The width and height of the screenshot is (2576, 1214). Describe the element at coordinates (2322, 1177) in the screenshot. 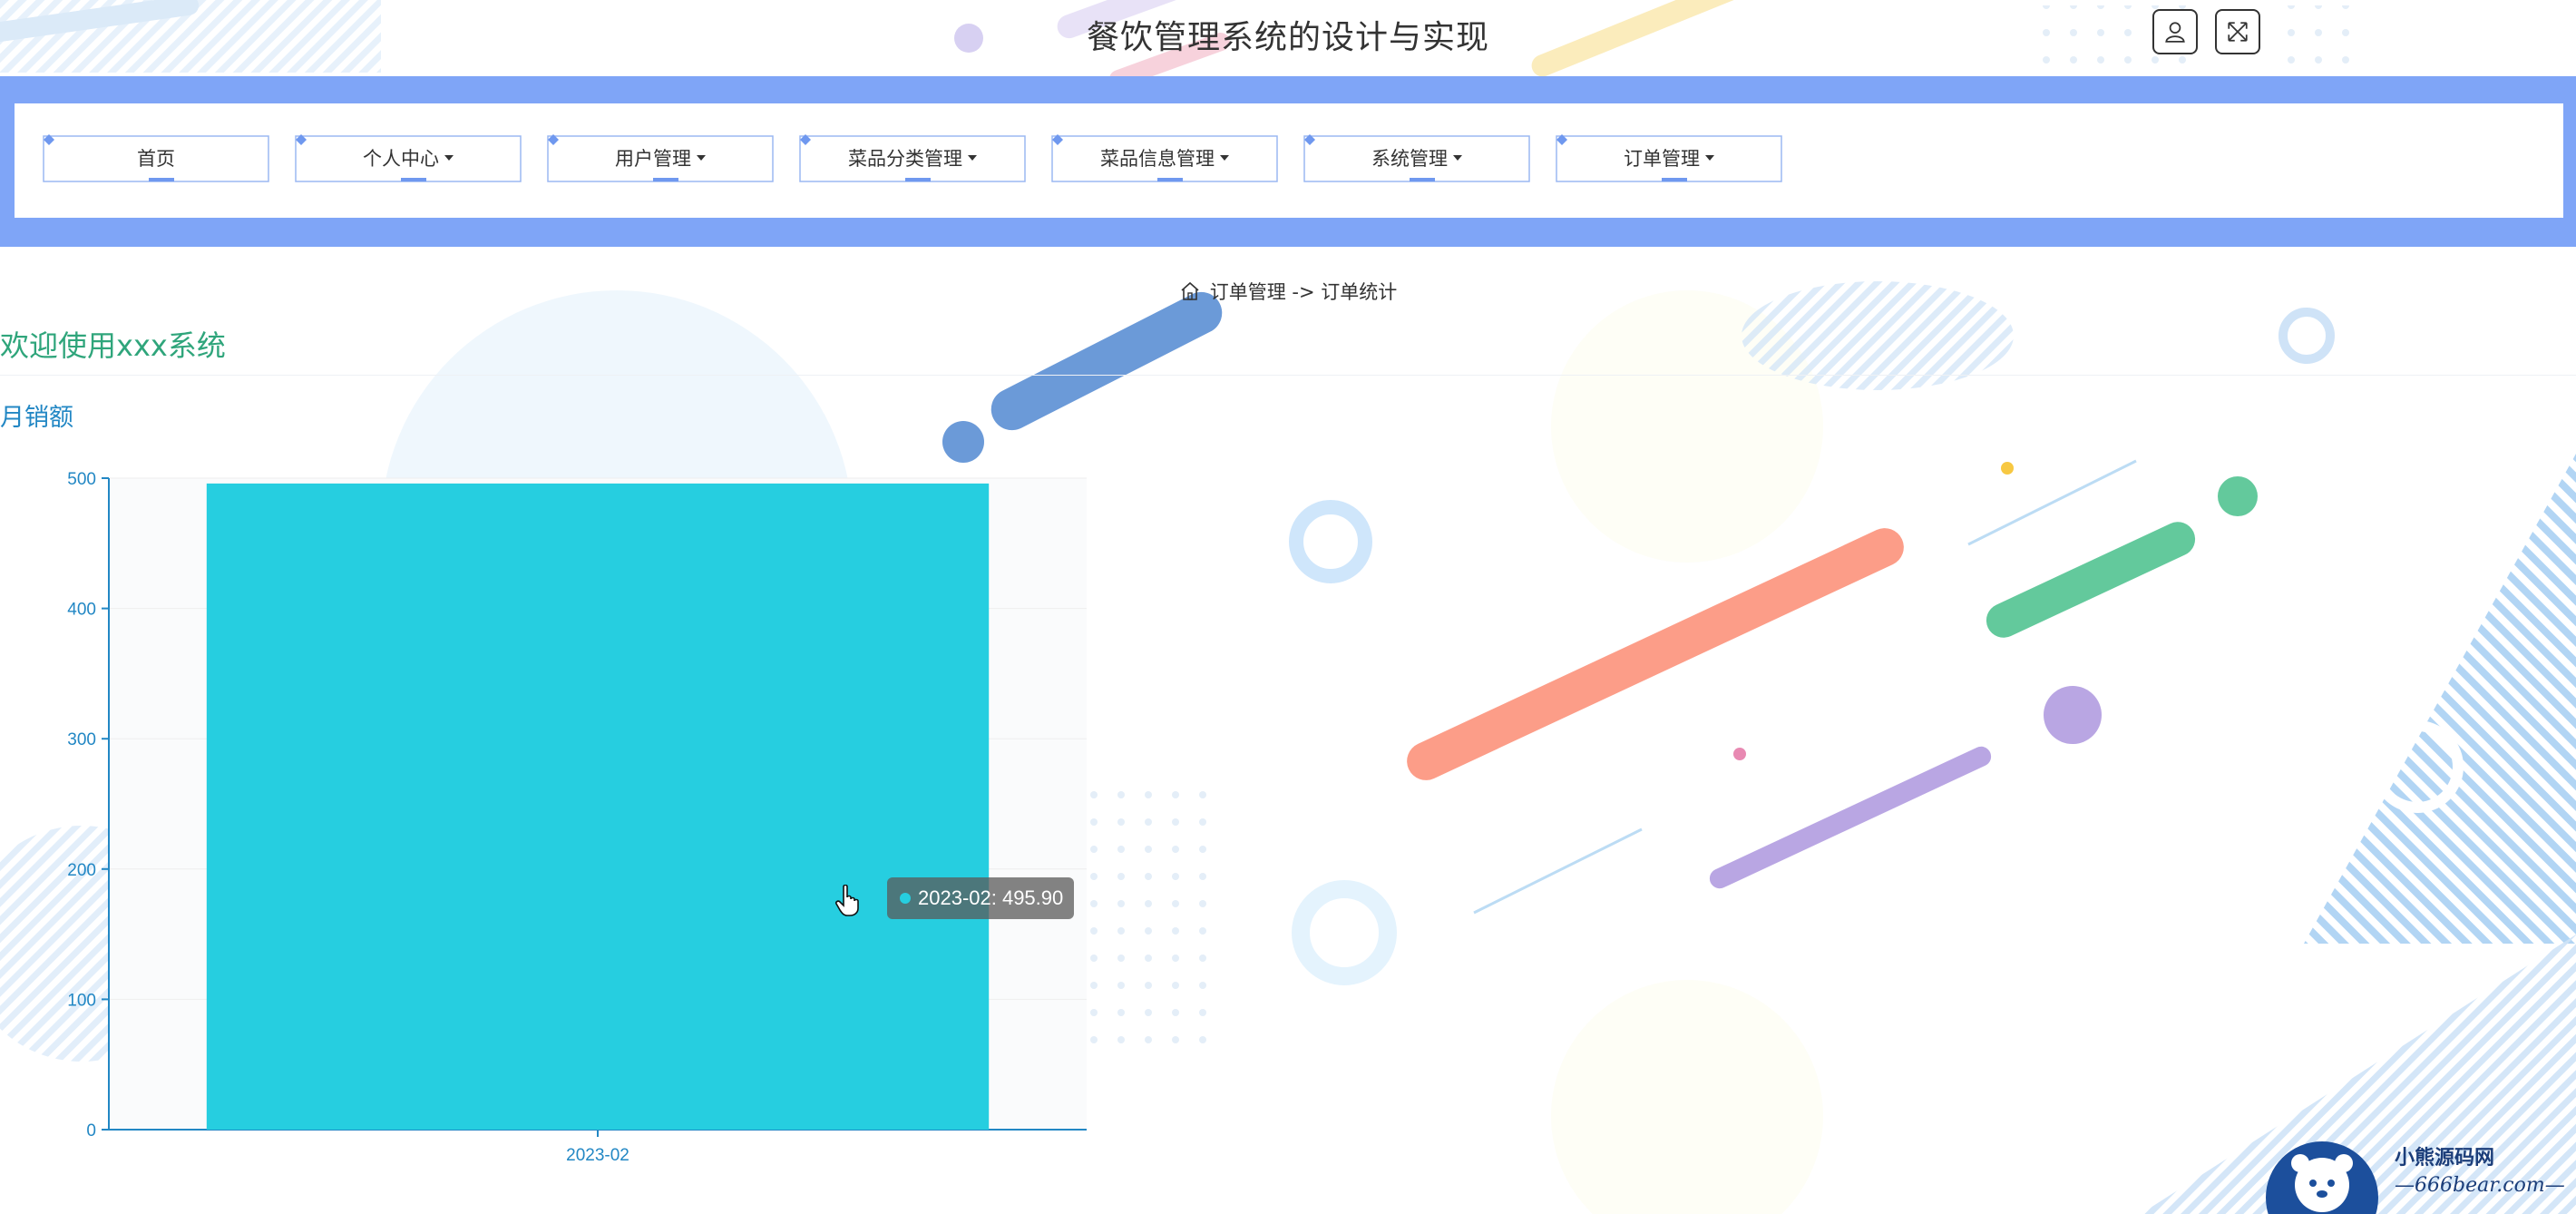

I see `bear-logo-icon` at that location.